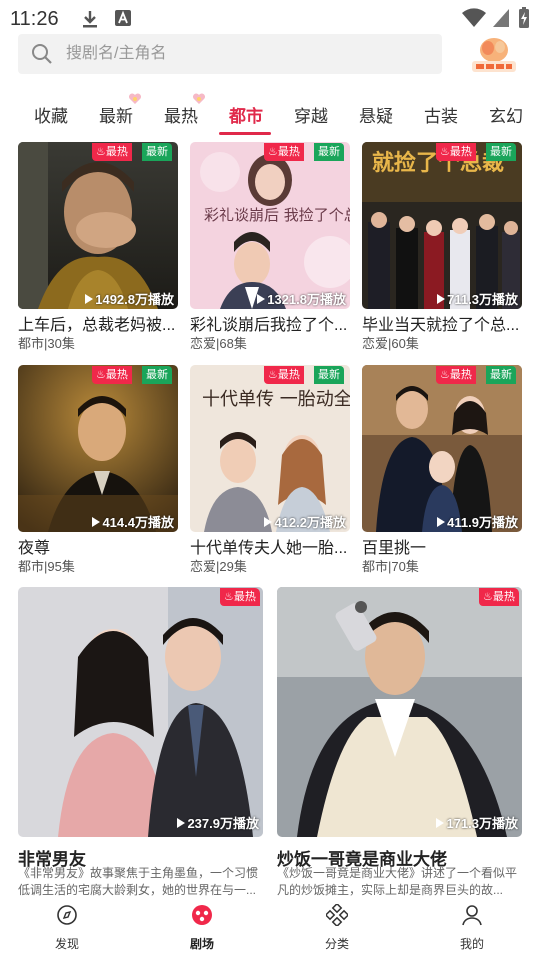 Image resolution: width=540 pixels, height=960 pixels. Describe the element at coordinates (494, 54) in the screenshot. I see `welfare-logo` at that location.